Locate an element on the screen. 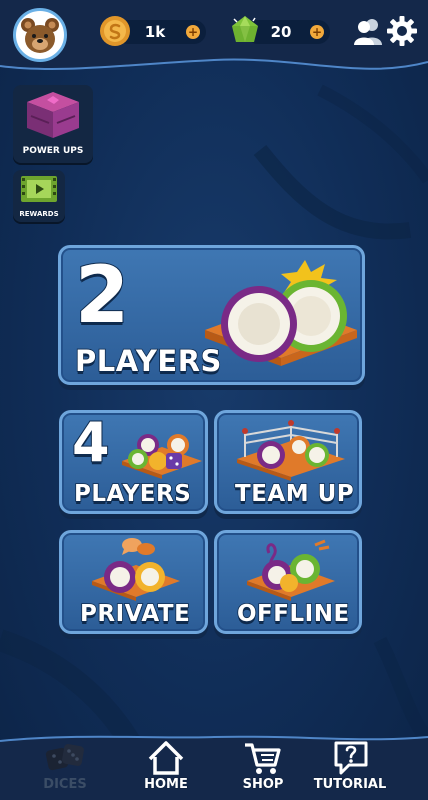  power-ups-button: POWER UPS is located at coordinates (53, 124).